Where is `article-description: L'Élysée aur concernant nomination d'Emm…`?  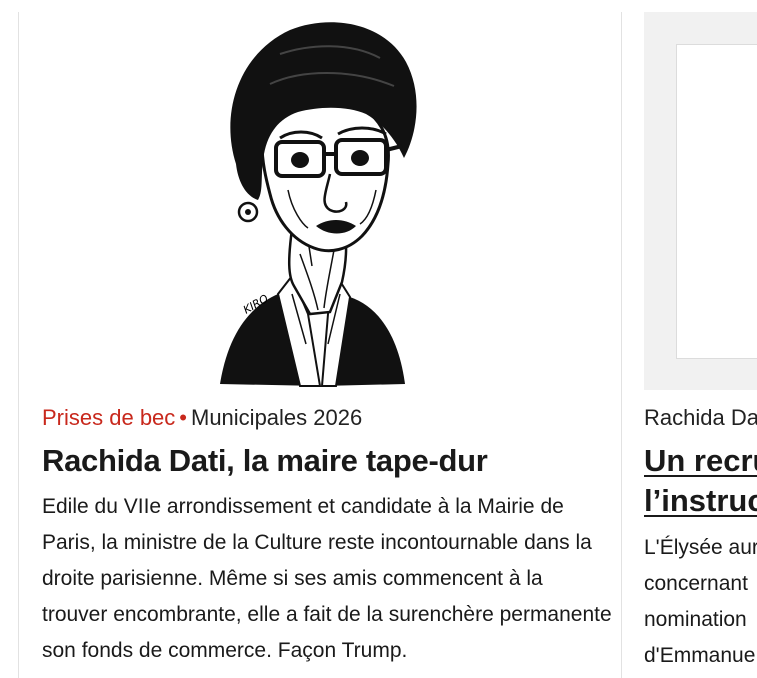
article-description: L'Élysée aur concernant nomination d'Emm… is located at coordinates (700, 602).